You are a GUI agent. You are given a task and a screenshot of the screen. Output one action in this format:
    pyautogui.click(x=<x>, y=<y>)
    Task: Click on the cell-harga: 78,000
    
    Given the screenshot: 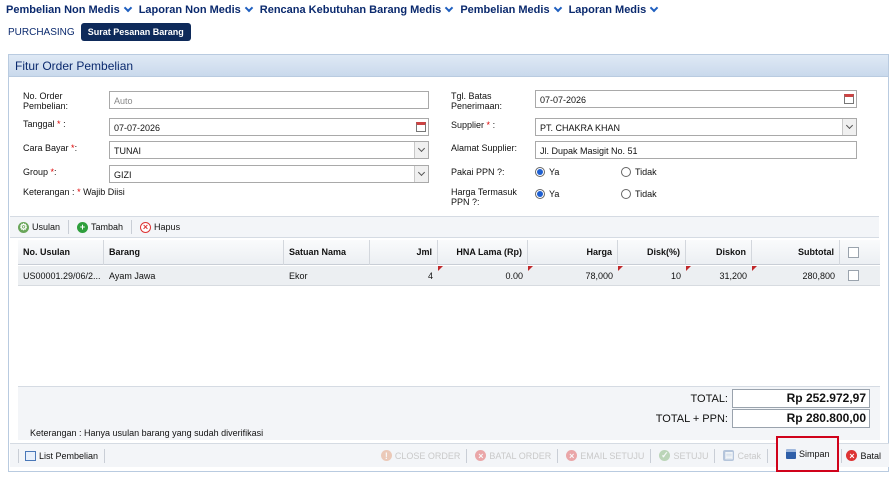 What is the action you would take?
    pyautogui.click(x=573, y=276)
    